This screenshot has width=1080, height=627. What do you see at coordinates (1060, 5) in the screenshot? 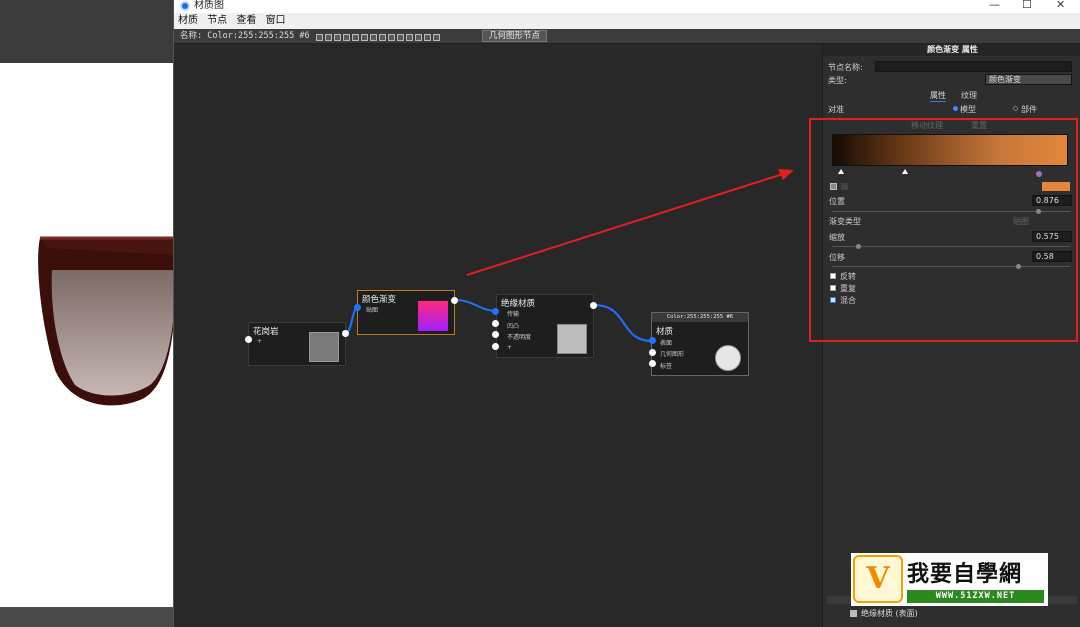
I see `close-button: ✕` at bounding box center [1060, 5].